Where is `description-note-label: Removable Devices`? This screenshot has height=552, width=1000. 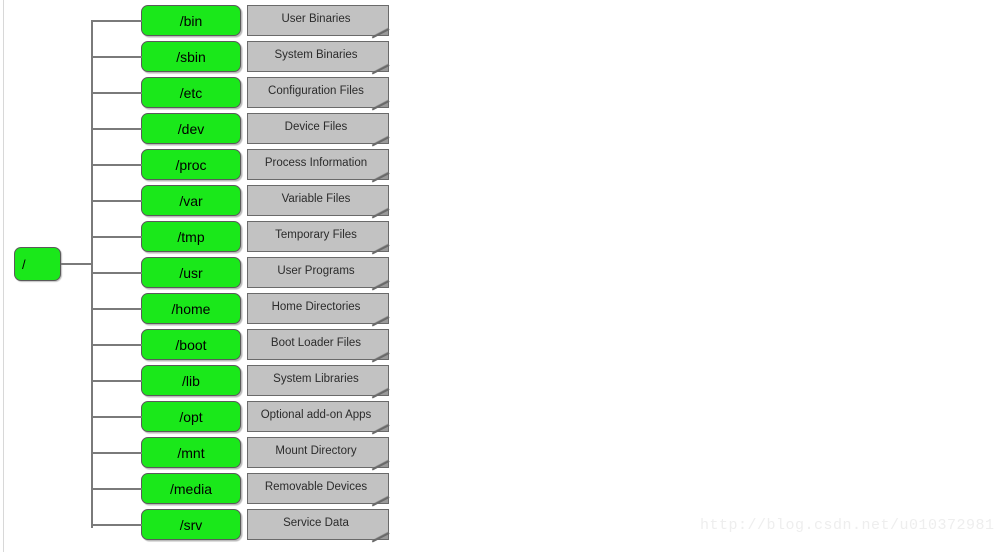 description-note-label: Removable Devices is located at coordinates (316, 486).